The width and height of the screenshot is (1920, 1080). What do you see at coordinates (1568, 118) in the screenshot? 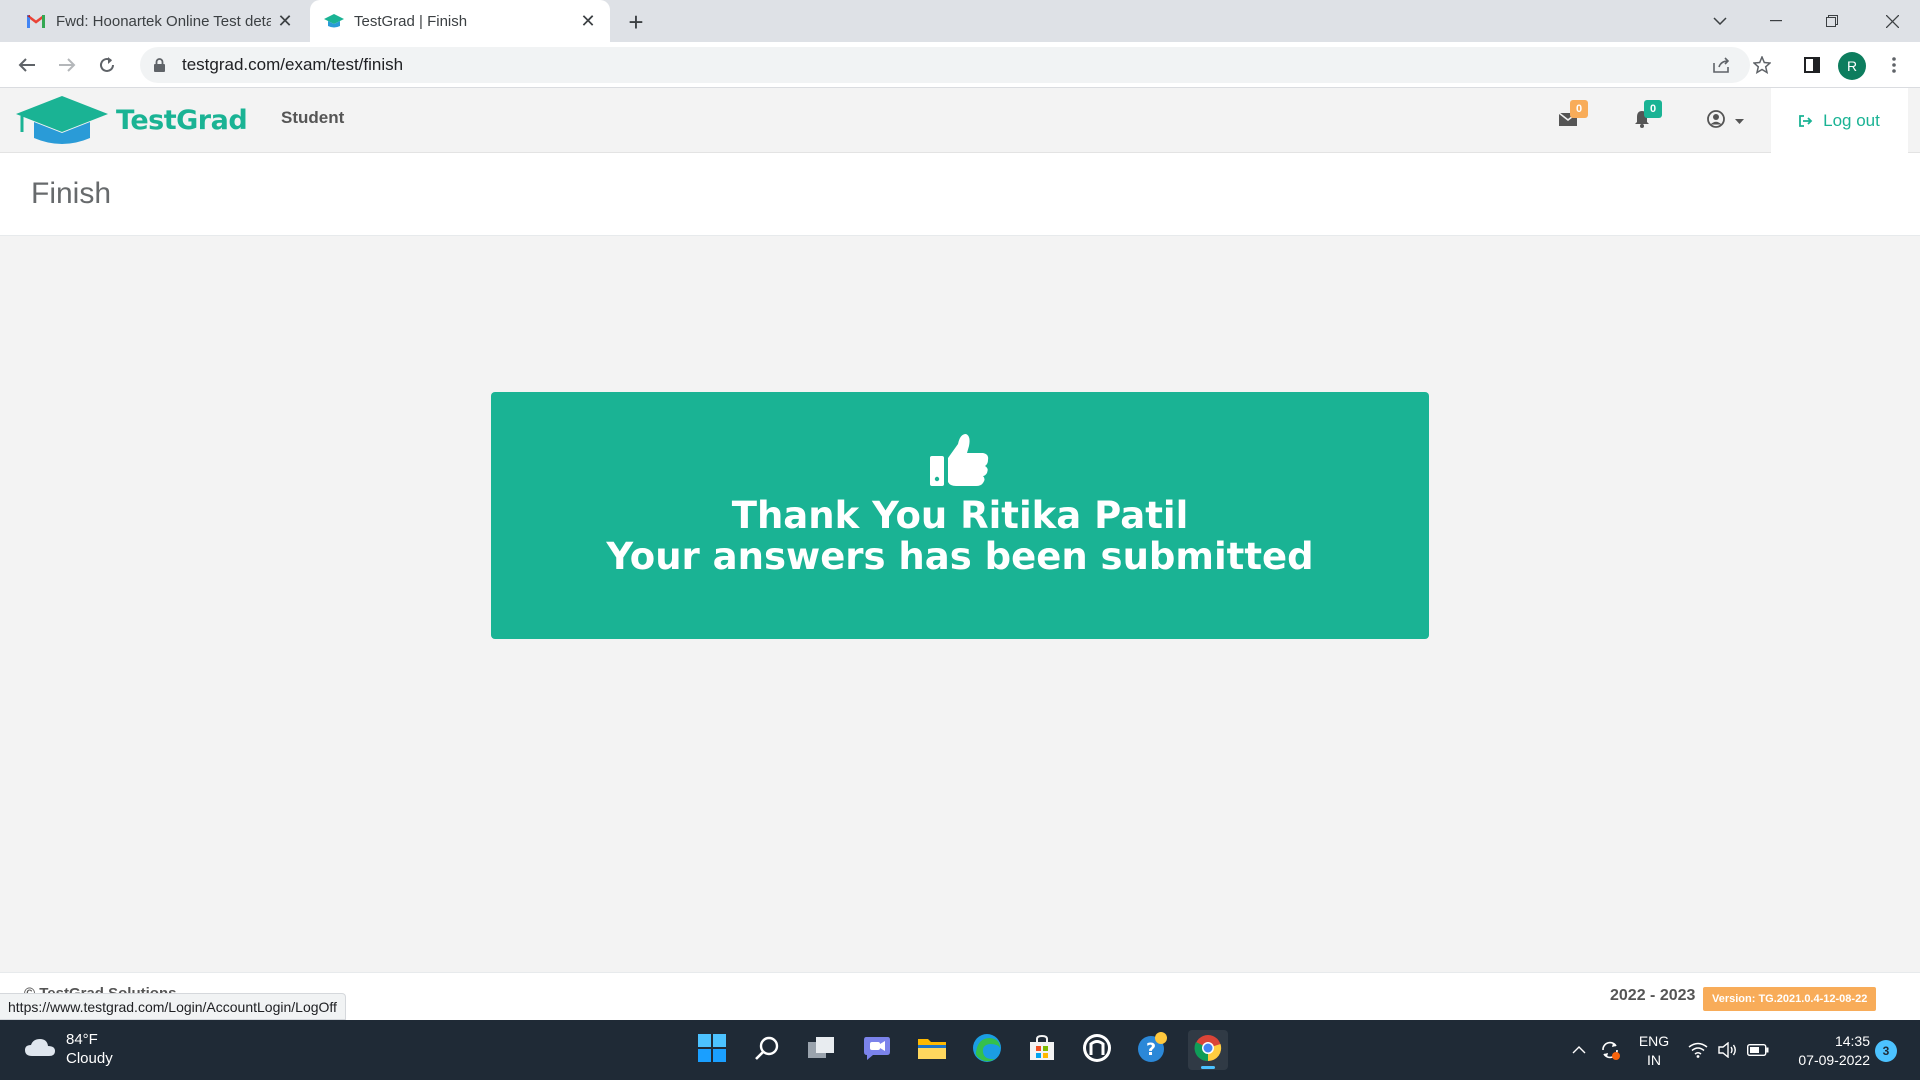
I see `messages-button: 0` at bounding box center [1568, 118].